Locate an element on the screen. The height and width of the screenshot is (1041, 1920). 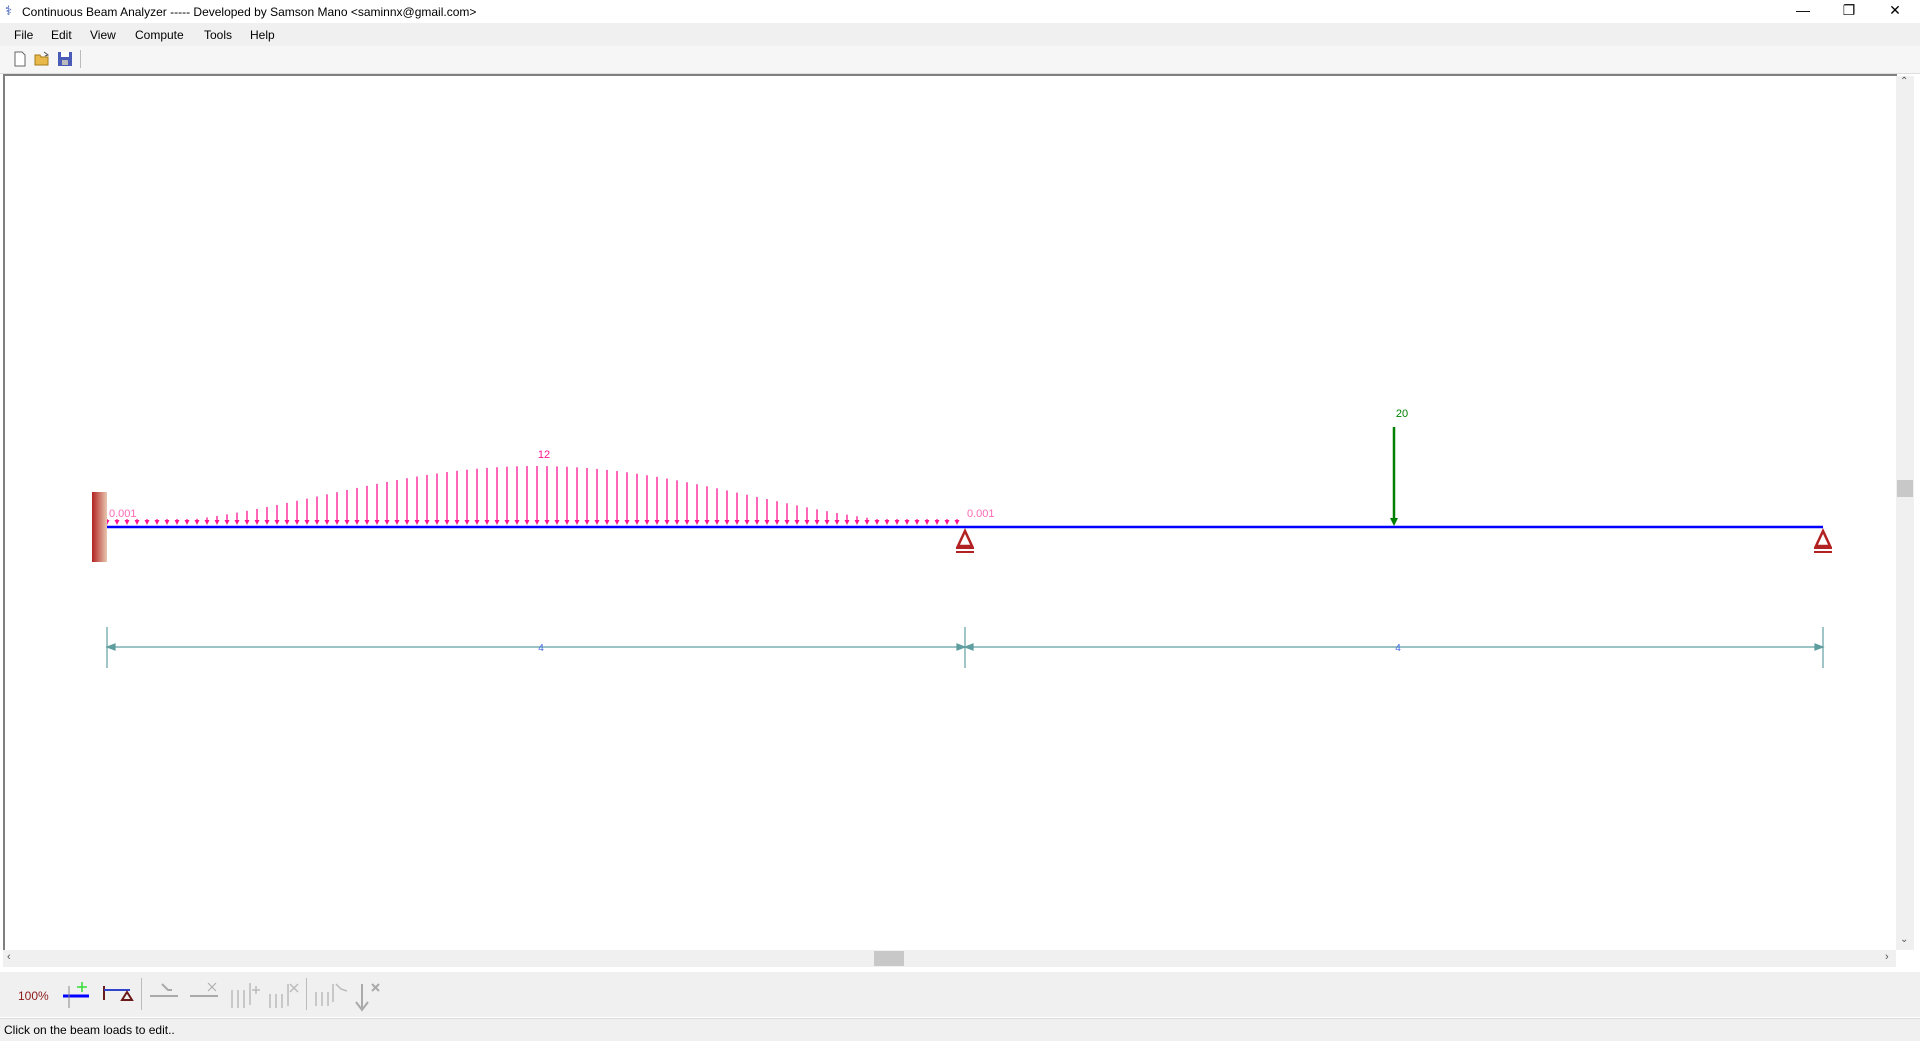
zoom-level: 100% is located at coordinates (33, 996).